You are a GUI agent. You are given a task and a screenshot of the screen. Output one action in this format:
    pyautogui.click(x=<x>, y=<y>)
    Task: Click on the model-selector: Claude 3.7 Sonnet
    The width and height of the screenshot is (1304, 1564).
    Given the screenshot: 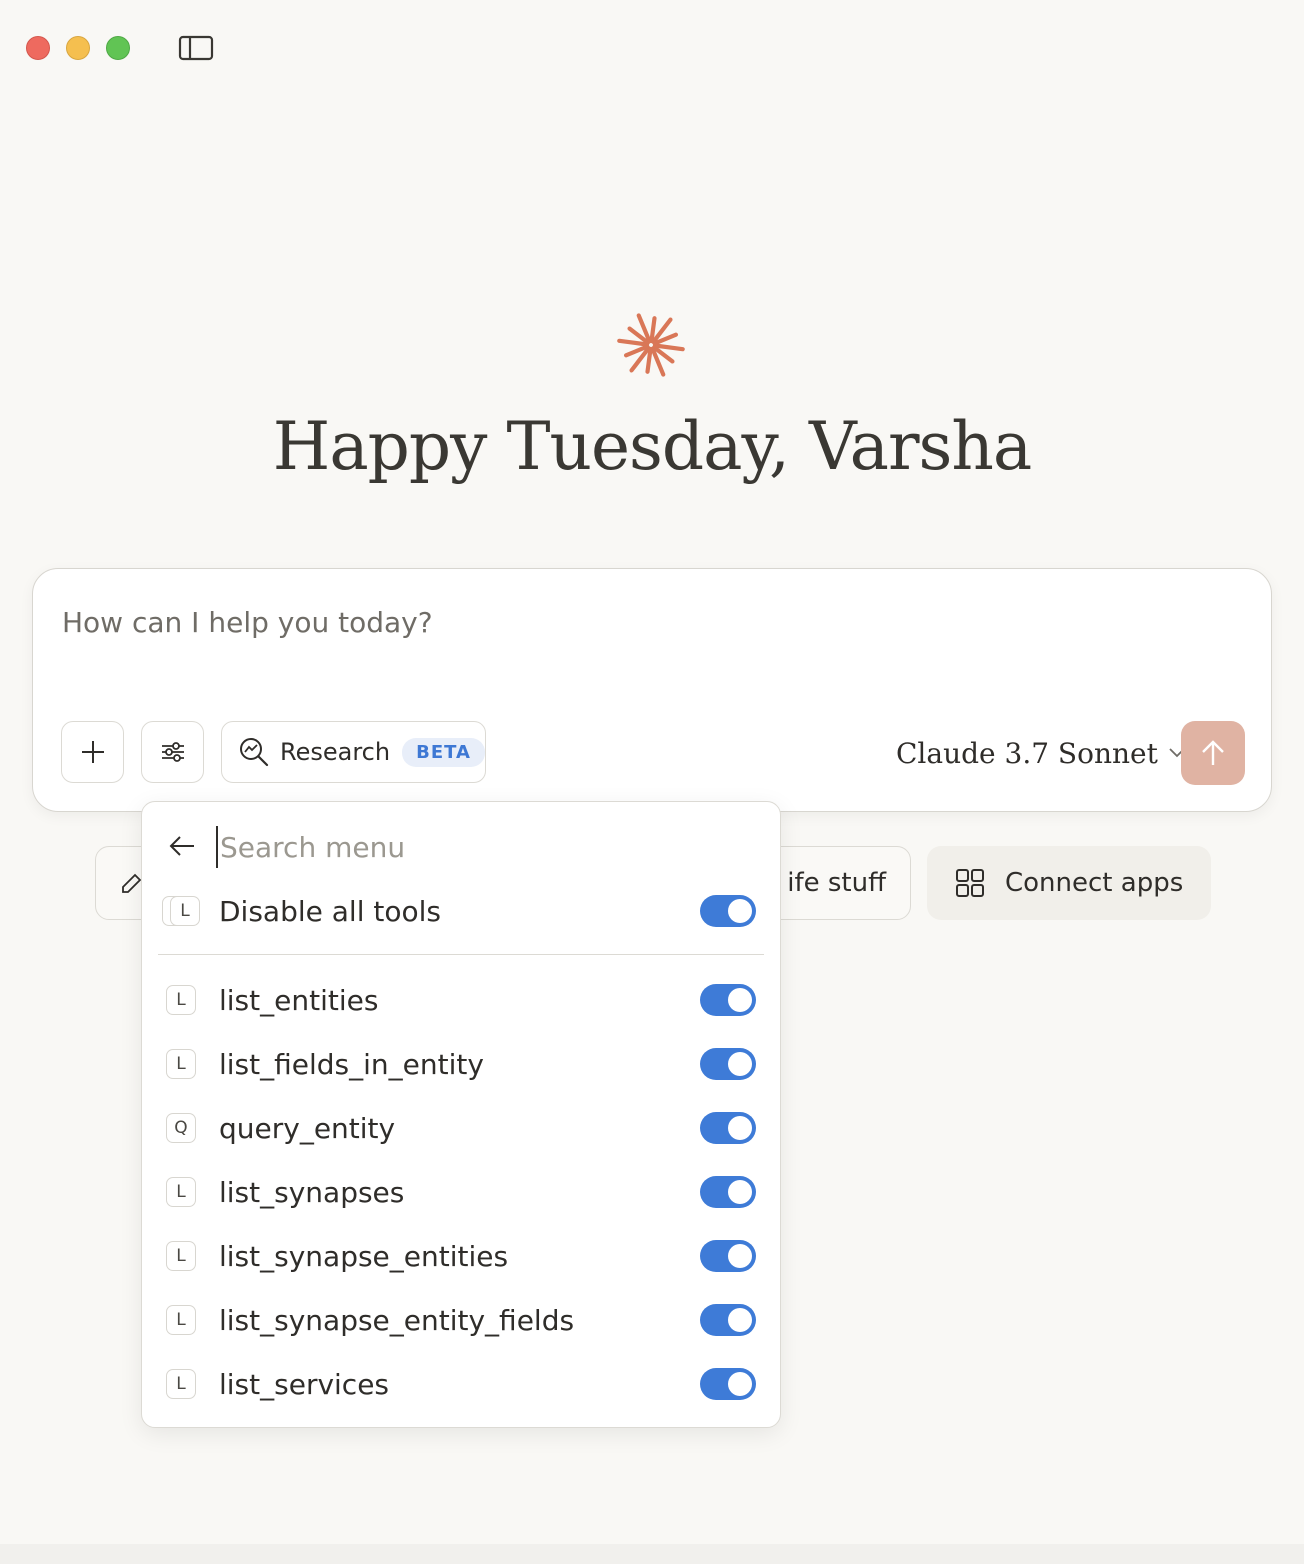 What is the action you would take?
    pyautogui.click(x=1041, y=753)
    